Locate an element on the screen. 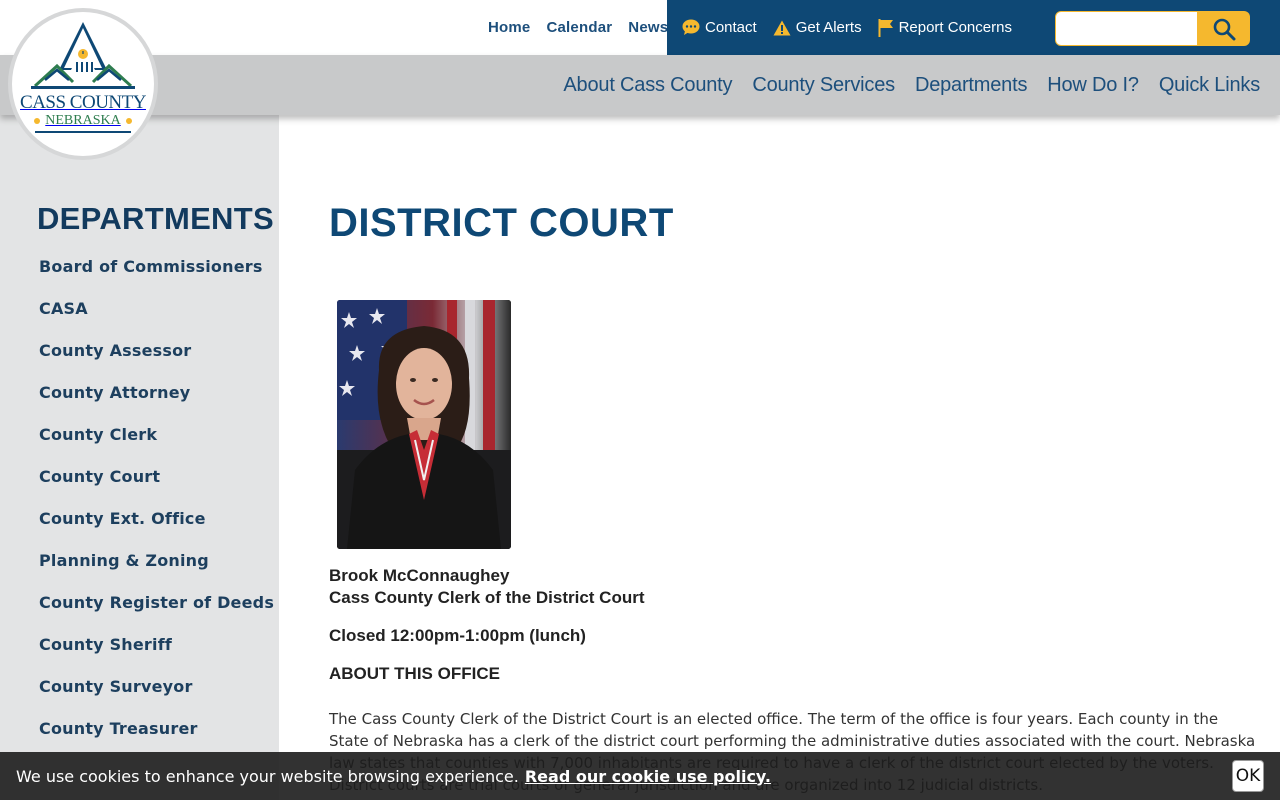  sidebar-item-county-clerk: County Clerk is located at coordinates (98, 434).